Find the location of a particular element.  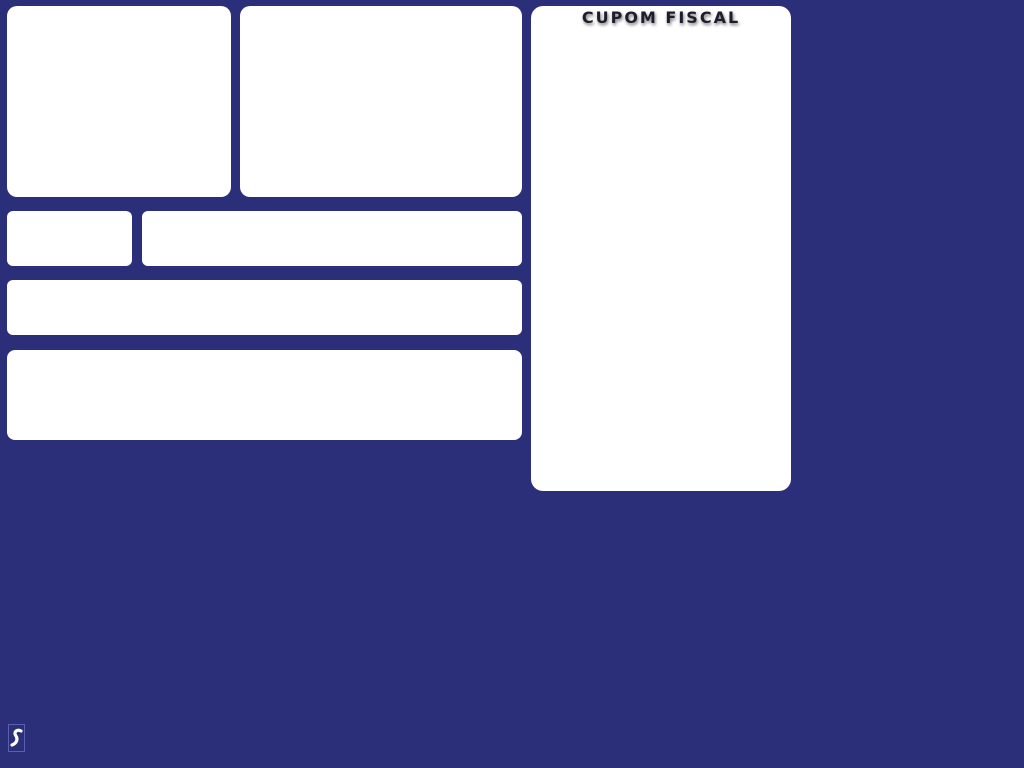

field-panel-full-width is located at coordinates (264, 307).